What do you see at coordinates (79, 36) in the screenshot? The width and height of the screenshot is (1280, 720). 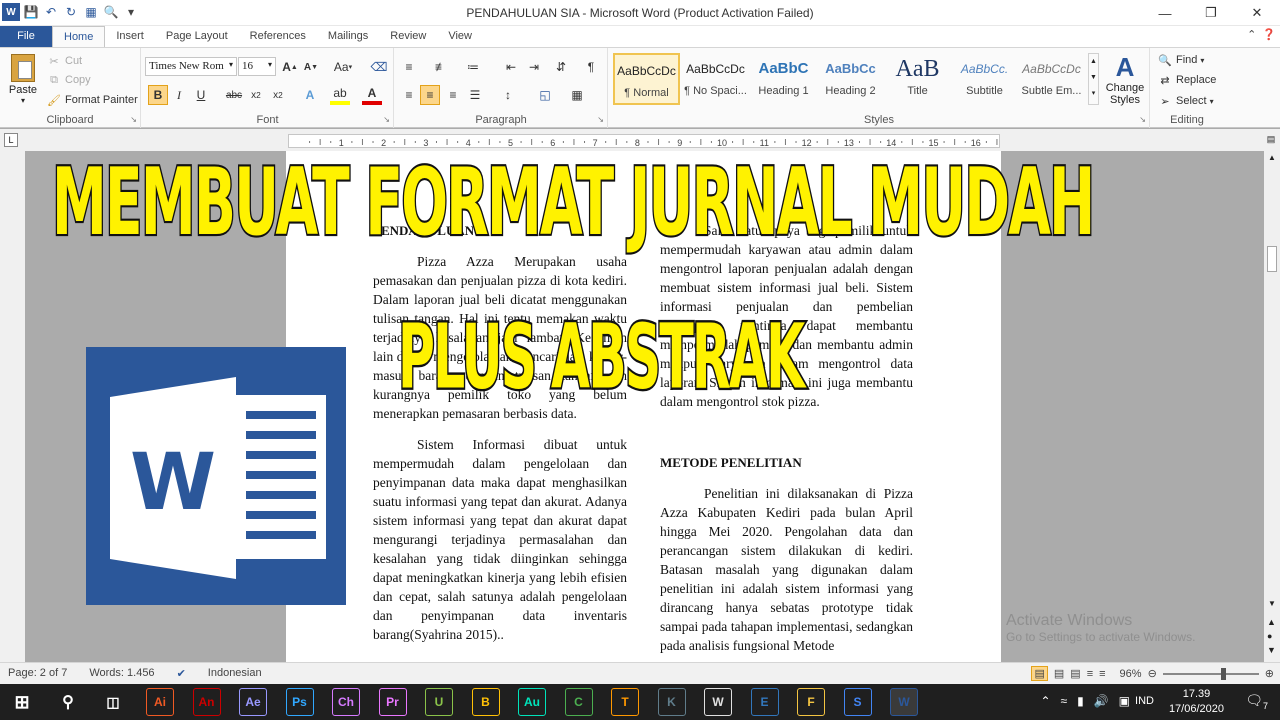 I see `tab-home: Home` at bounding box center [79, 36].